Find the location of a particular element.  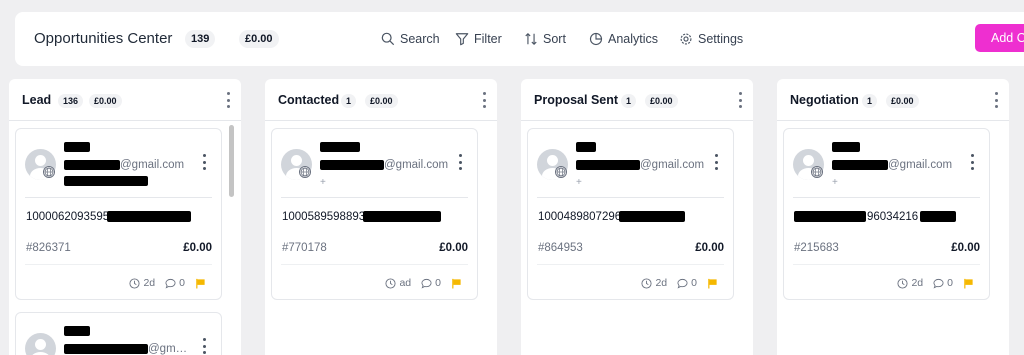

sort-label: Sort is located at coordinates (554, 39).